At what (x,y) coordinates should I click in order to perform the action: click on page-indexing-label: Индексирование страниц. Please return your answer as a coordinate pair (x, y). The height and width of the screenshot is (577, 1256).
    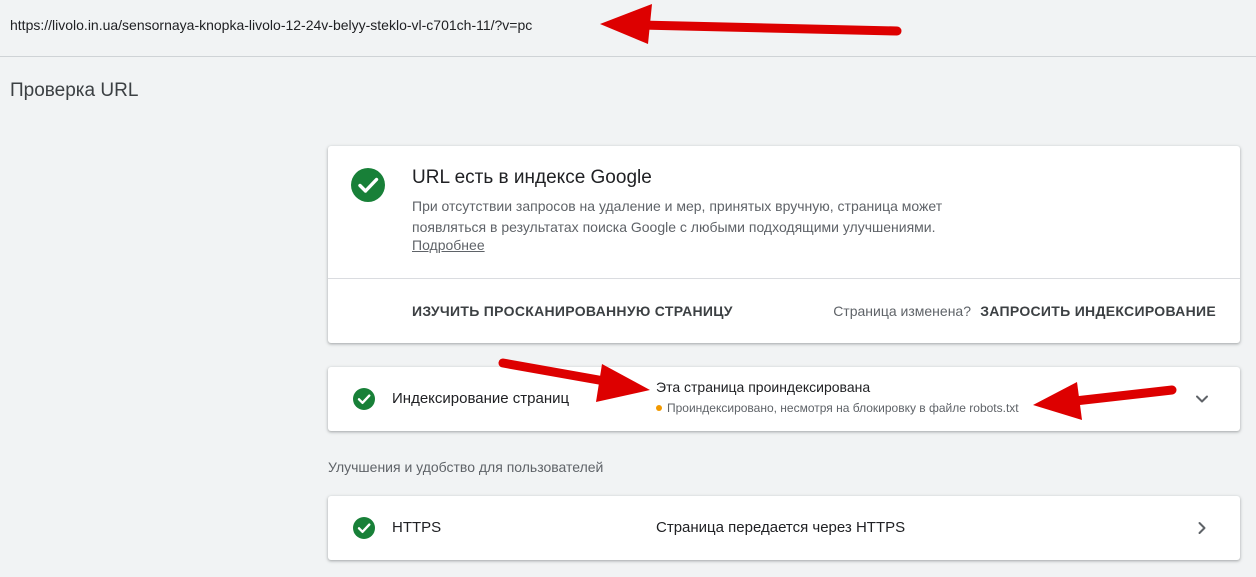
    Looking at the image, I should click on (481, 398).